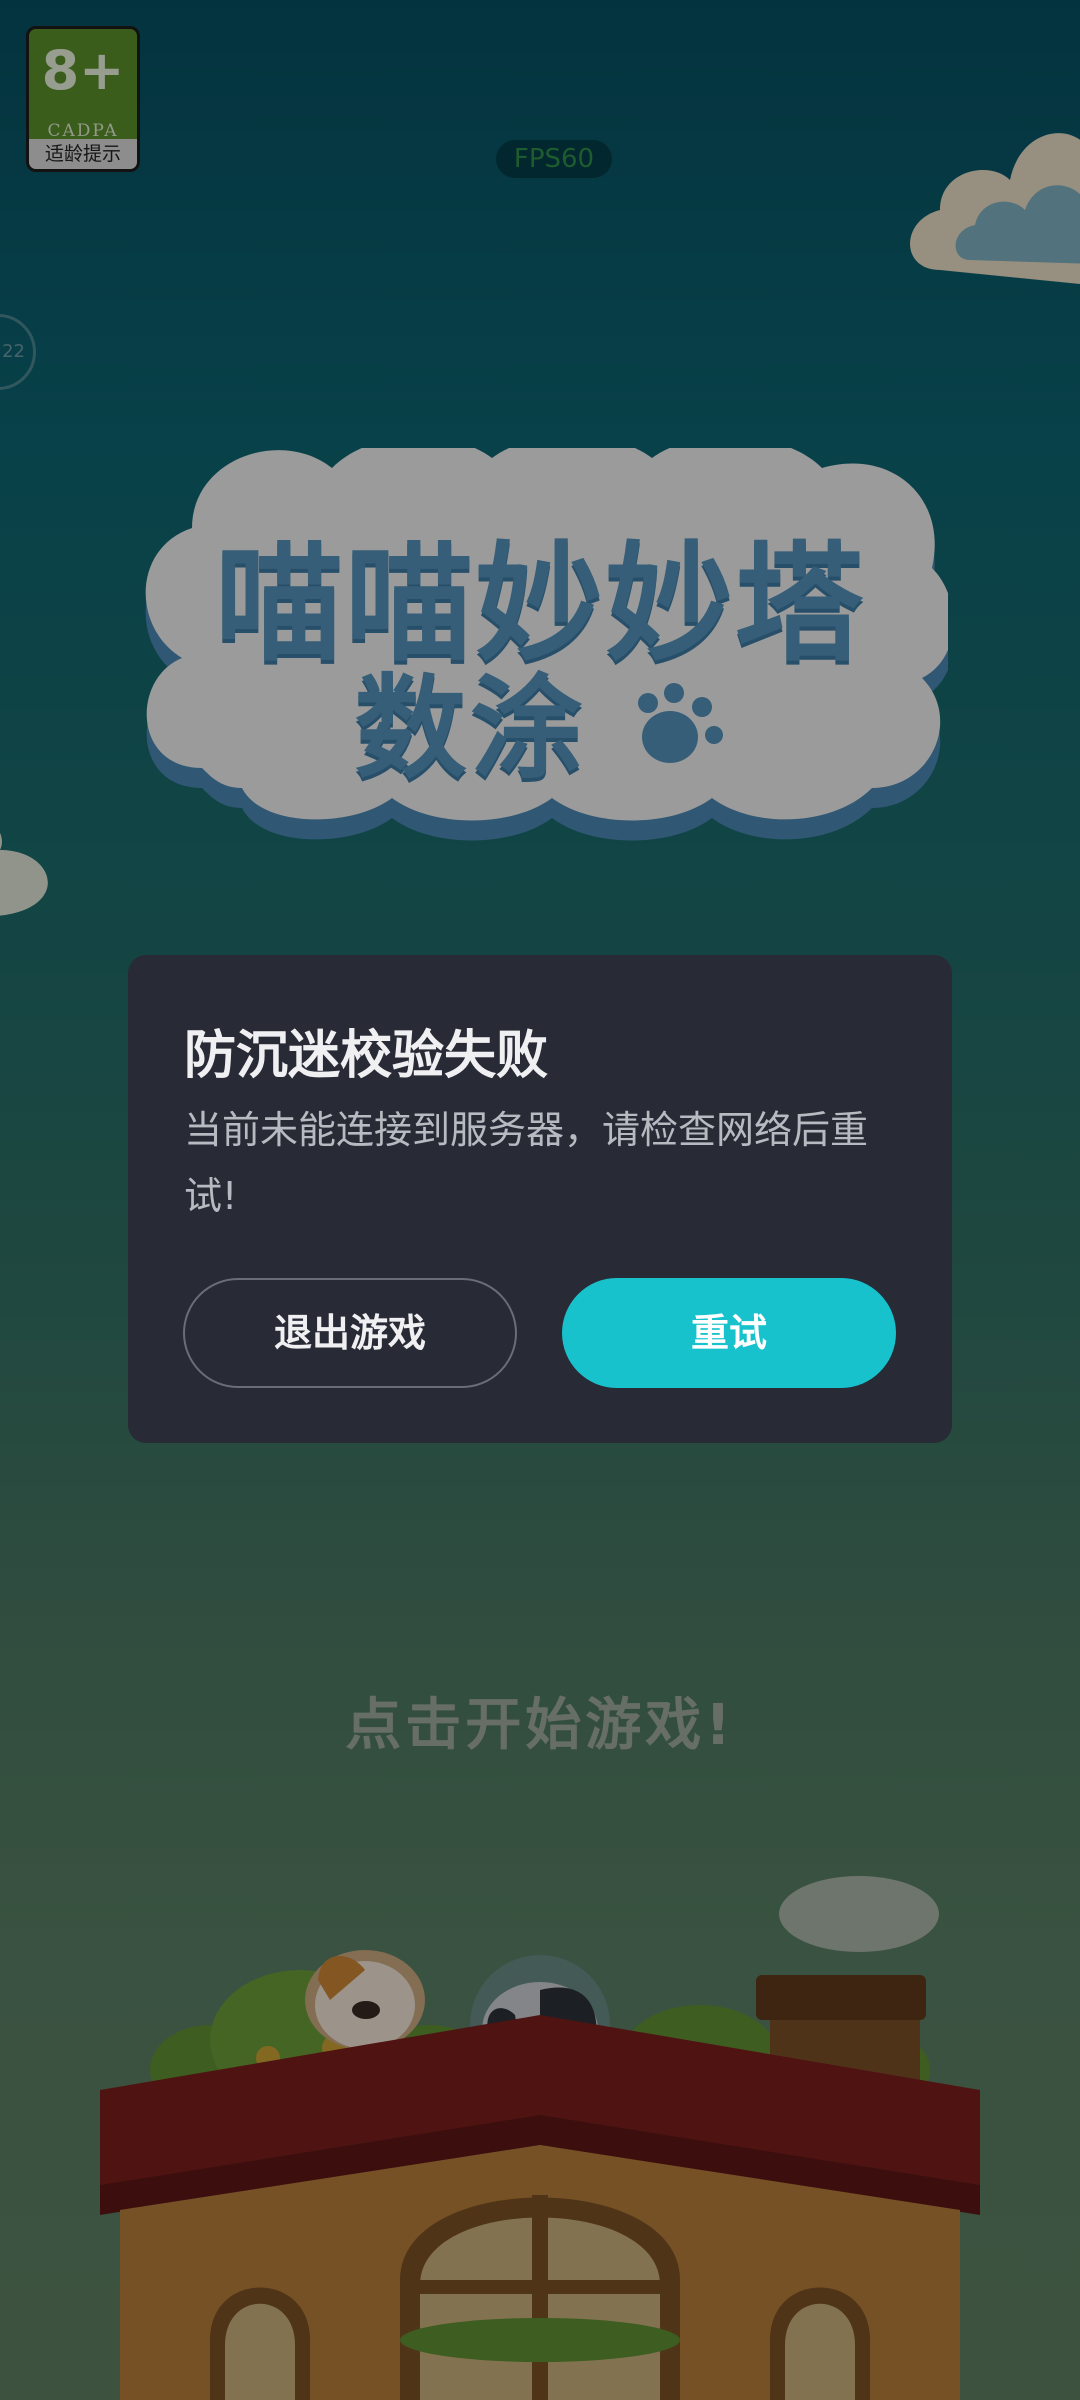 This screenshot has width=1080, height=2400. Describe the element at coordinates (366, 1056) in the screenshot. I see `dialog-title: 防沉迷校验失败` at that location.